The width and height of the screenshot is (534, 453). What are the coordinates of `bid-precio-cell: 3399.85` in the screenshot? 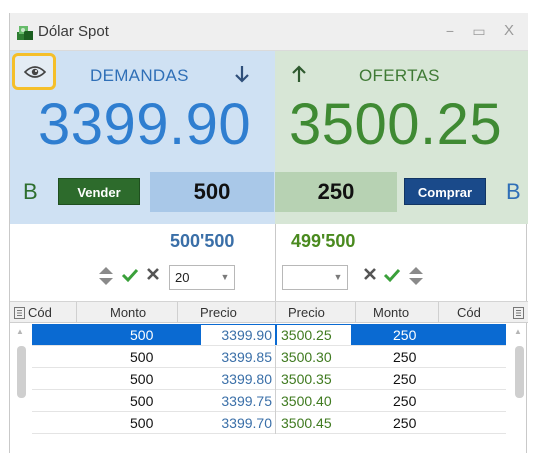 It's located at (237, 357).